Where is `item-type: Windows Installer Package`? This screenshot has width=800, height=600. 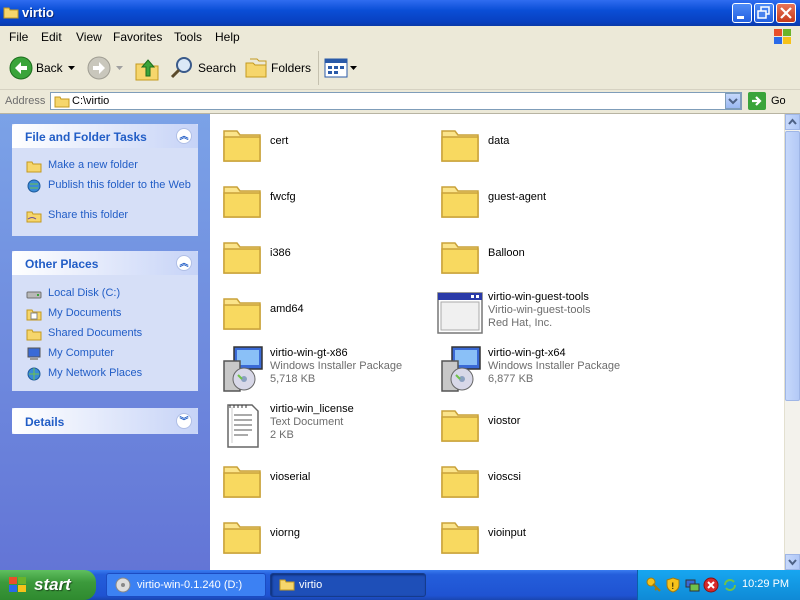 item-type: Windows Installer Package is located at coordinates (554, 366).